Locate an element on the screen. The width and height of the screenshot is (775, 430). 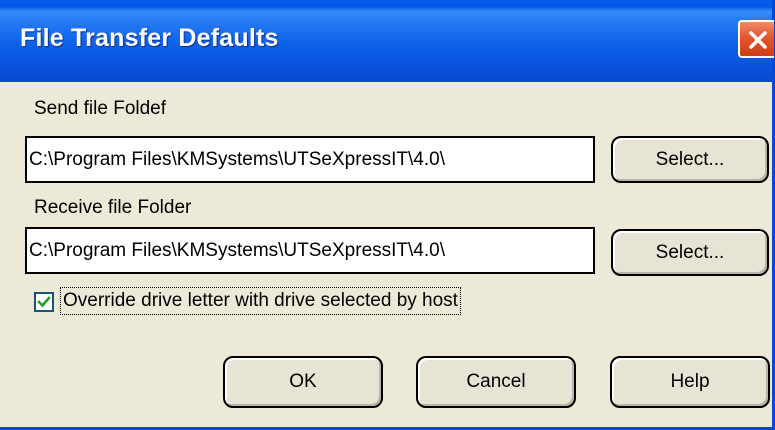
help-button: Help is located at coordinates (690, 382).